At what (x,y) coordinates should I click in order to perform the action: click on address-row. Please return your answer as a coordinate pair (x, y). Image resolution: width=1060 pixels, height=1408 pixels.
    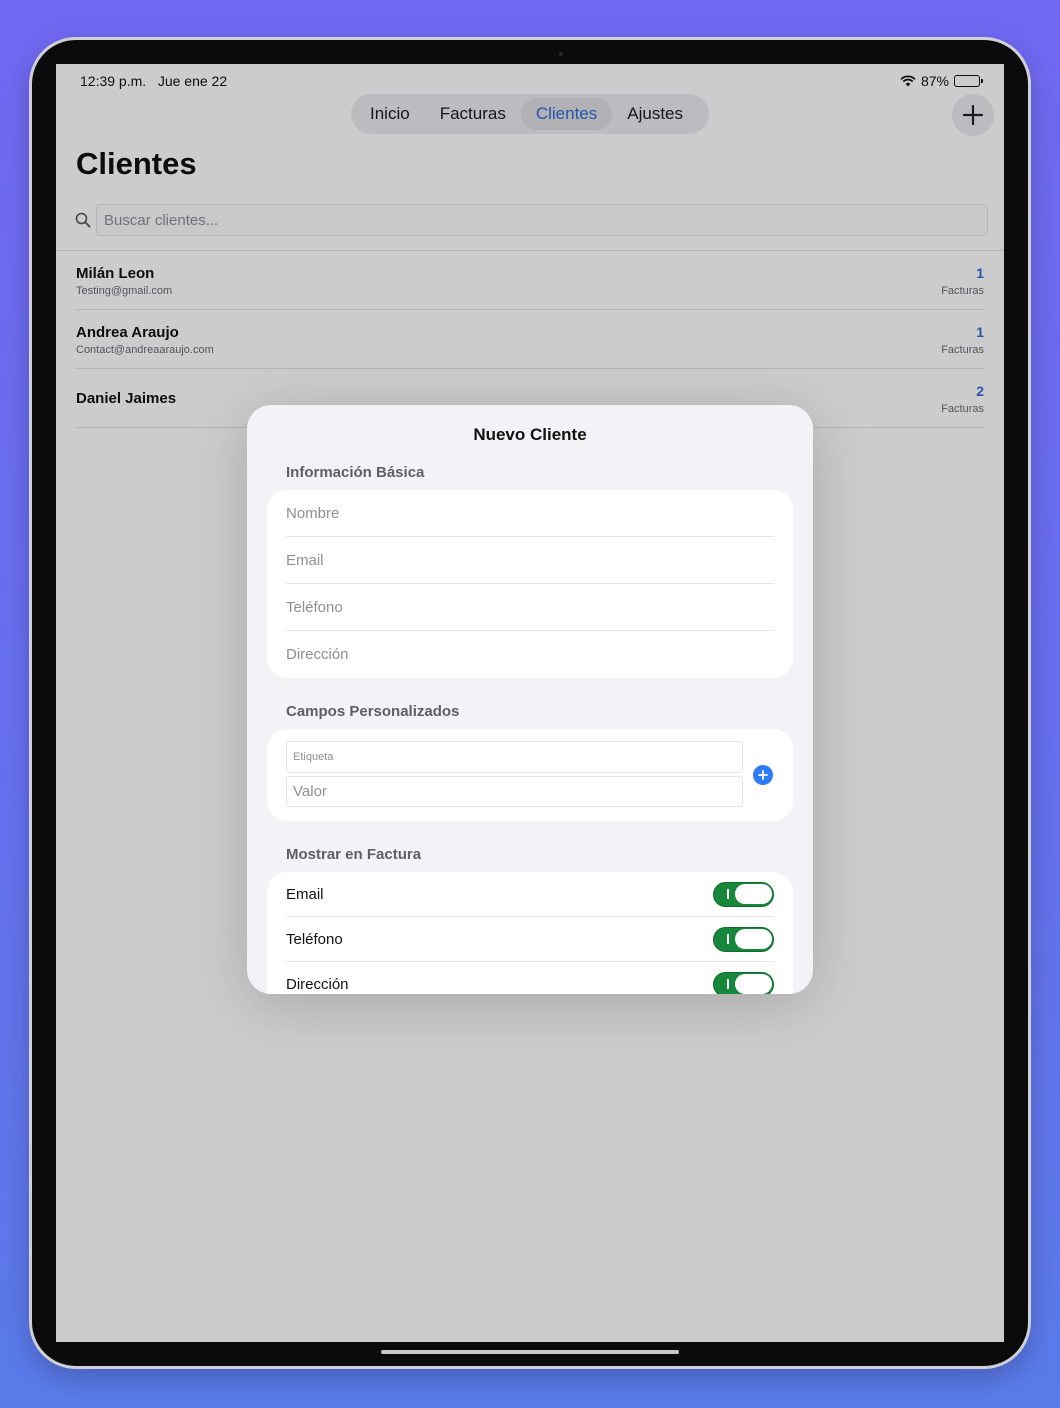
    Looking at the image, I should click on (530, 654).